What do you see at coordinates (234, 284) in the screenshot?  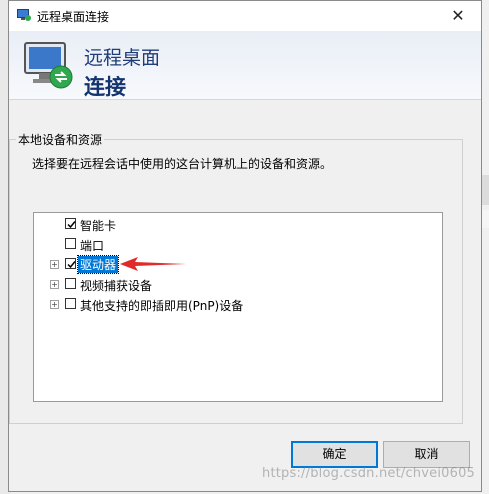 I see `tree-item-video-capture: + 视频捕获设备` at bounding box center [234, 284].